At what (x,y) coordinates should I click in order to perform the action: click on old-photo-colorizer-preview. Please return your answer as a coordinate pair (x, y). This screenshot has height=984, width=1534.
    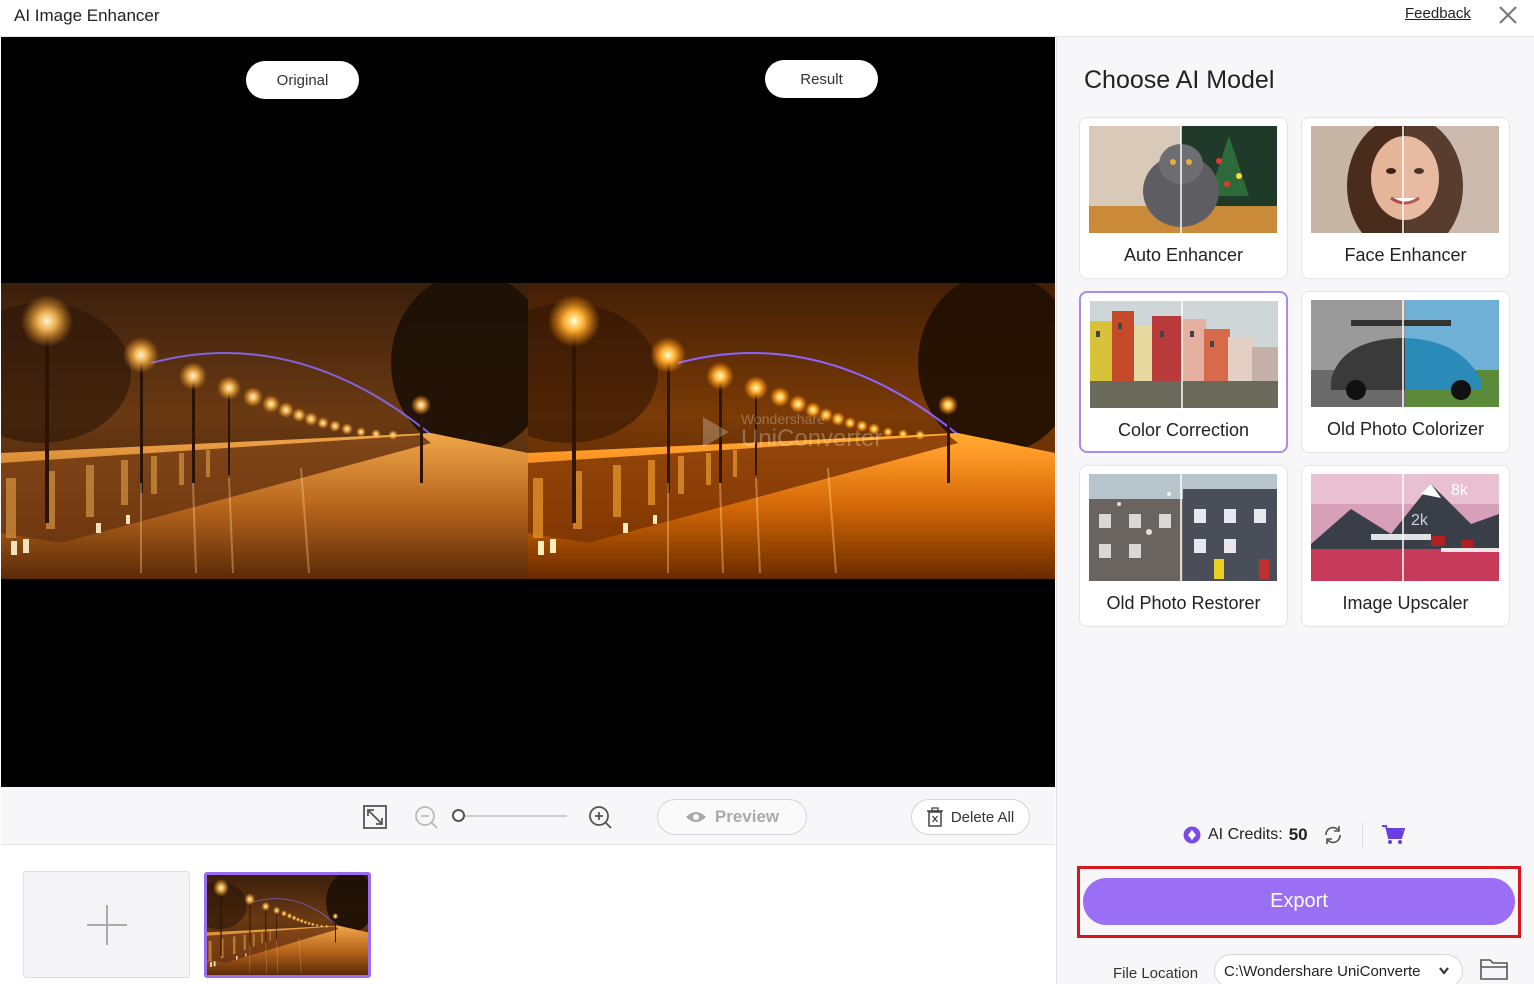
    Looking at the image, I should click on (1405, 353).